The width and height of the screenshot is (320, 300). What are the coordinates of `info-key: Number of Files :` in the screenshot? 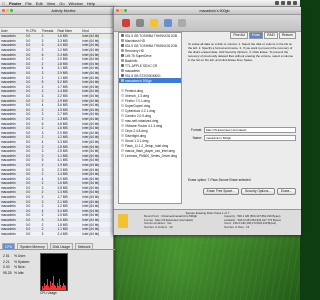 It's located at (235, 226).